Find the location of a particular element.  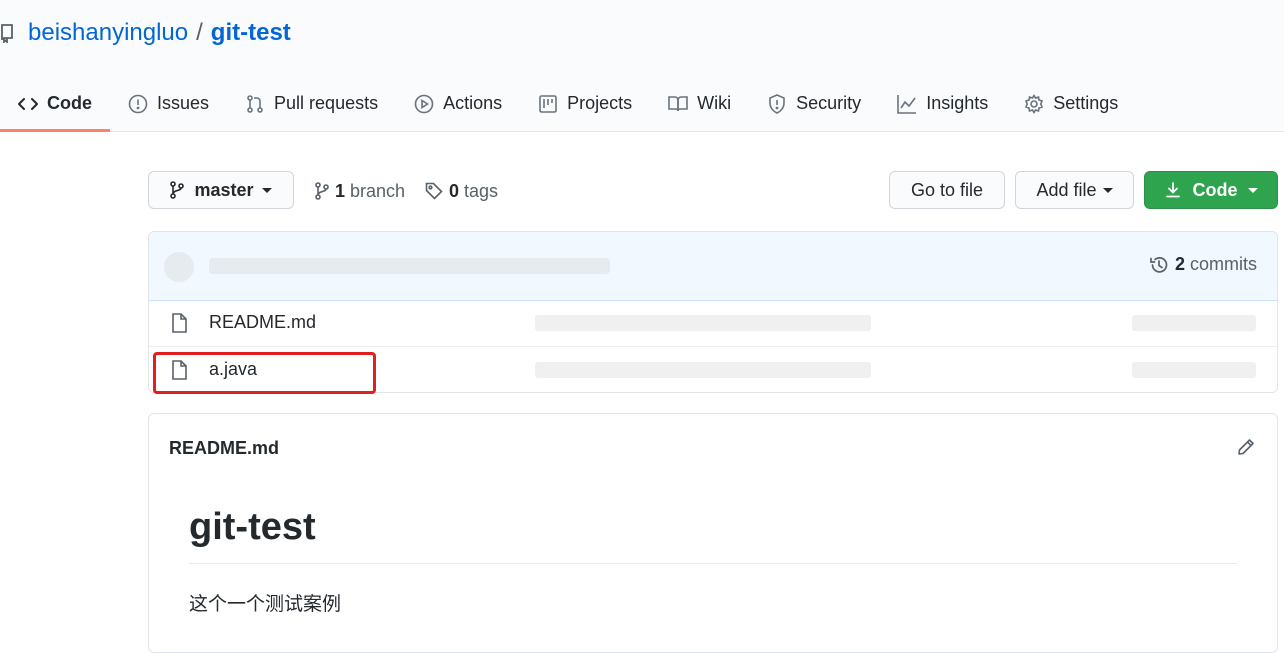

tab-wiki: Wiki is located at coordinates (699, 103).